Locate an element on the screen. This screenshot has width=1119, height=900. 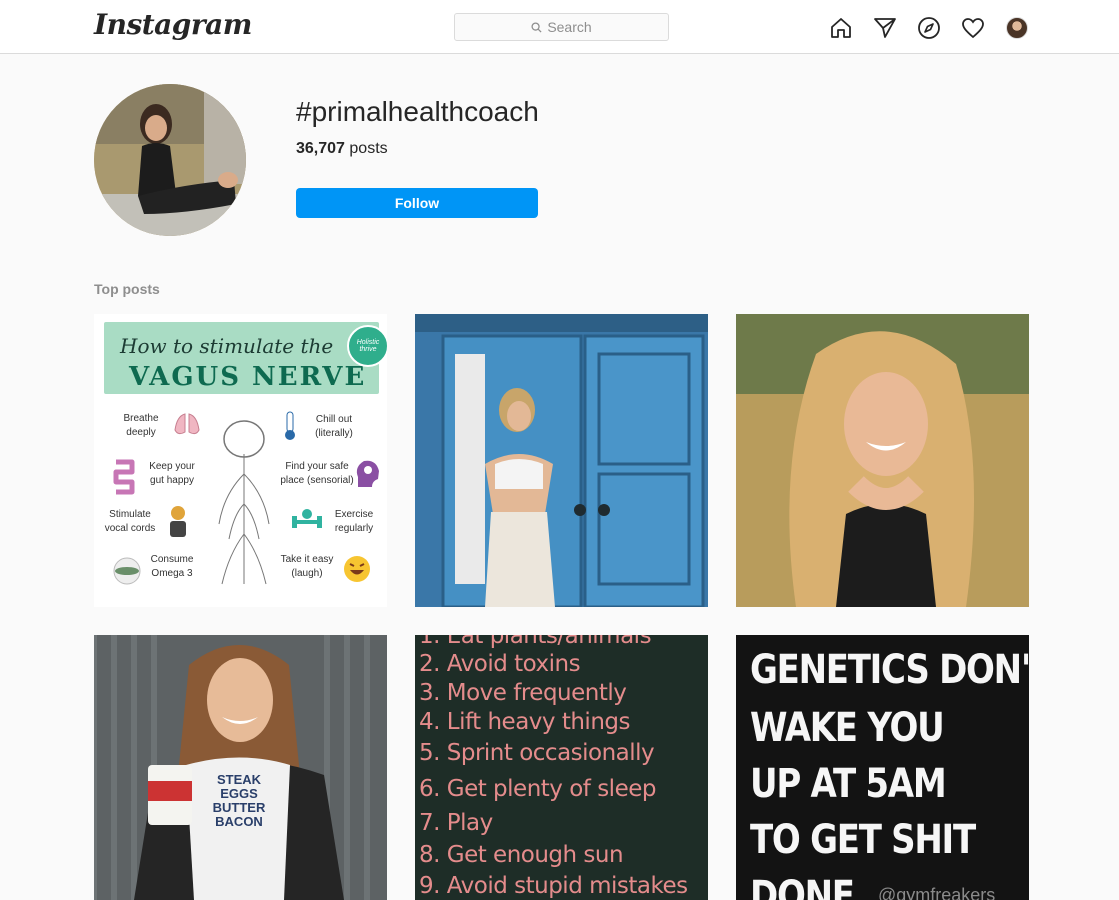
top-nav: Instagram Search is located at coordinates (559, 27).